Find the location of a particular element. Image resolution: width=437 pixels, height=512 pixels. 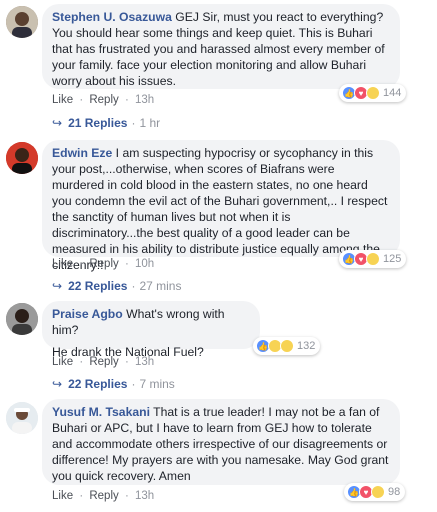

reaction-summary: 👍 ♥ 125 is located at coordinates (373, 259).